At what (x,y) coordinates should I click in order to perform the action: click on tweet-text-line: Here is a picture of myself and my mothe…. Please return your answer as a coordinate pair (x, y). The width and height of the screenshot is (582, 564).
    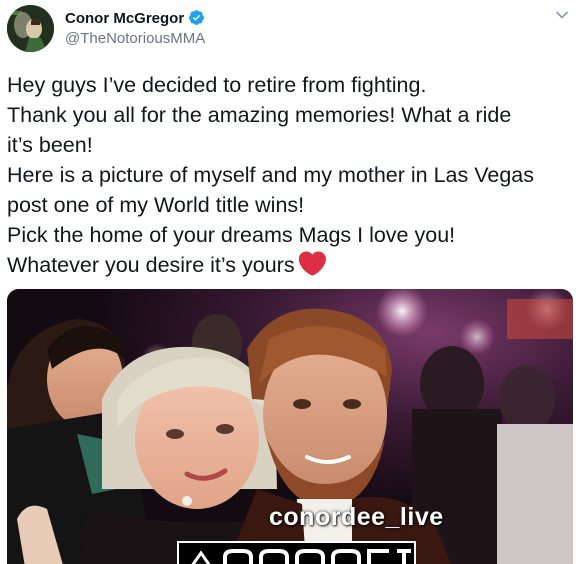
    Looking at the image, I should click on (270, 175).